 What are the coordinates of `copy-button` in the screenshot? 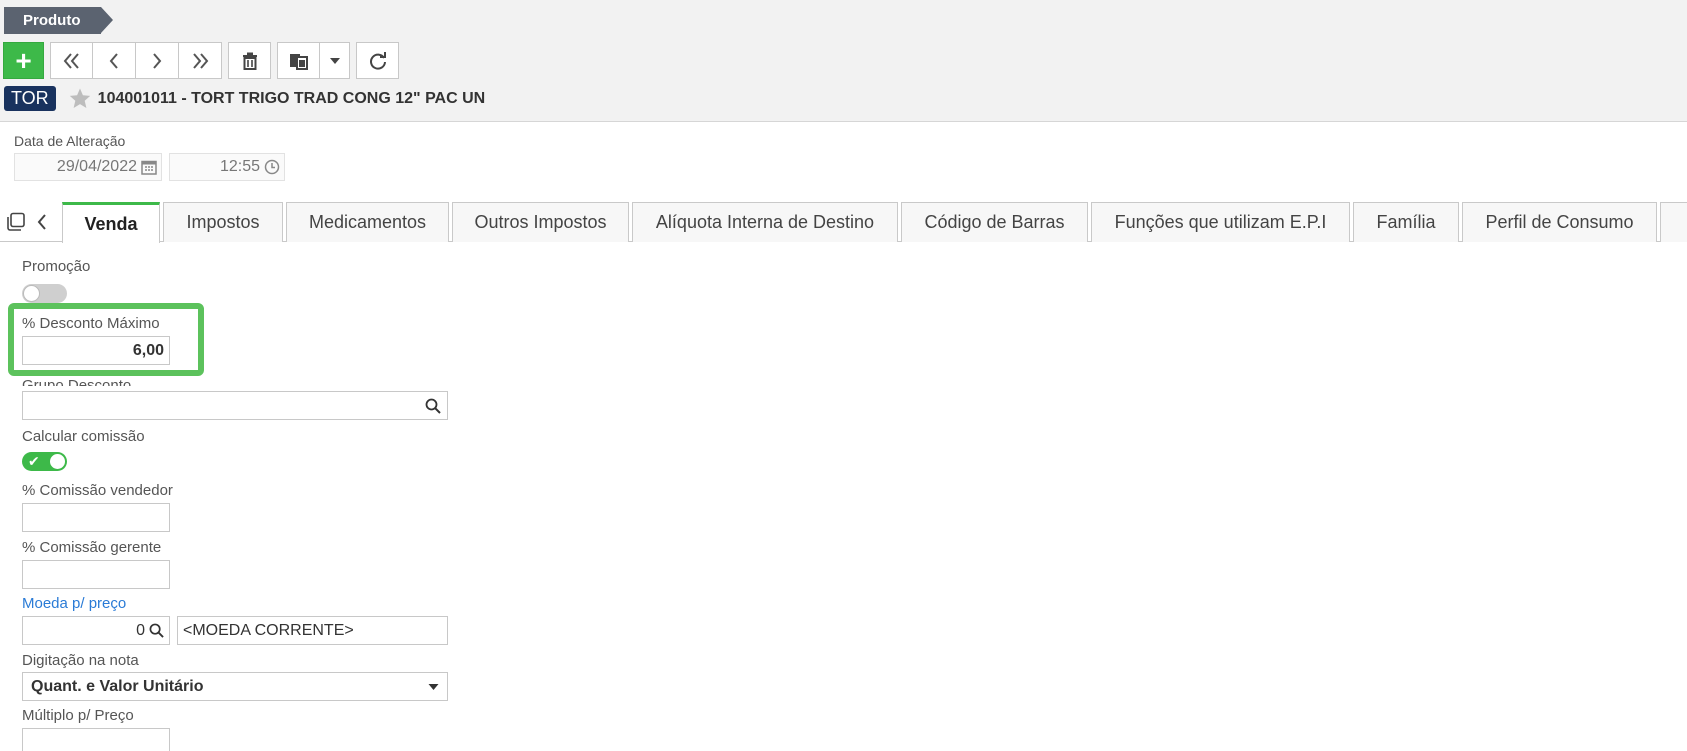 It's located at (298, 60).